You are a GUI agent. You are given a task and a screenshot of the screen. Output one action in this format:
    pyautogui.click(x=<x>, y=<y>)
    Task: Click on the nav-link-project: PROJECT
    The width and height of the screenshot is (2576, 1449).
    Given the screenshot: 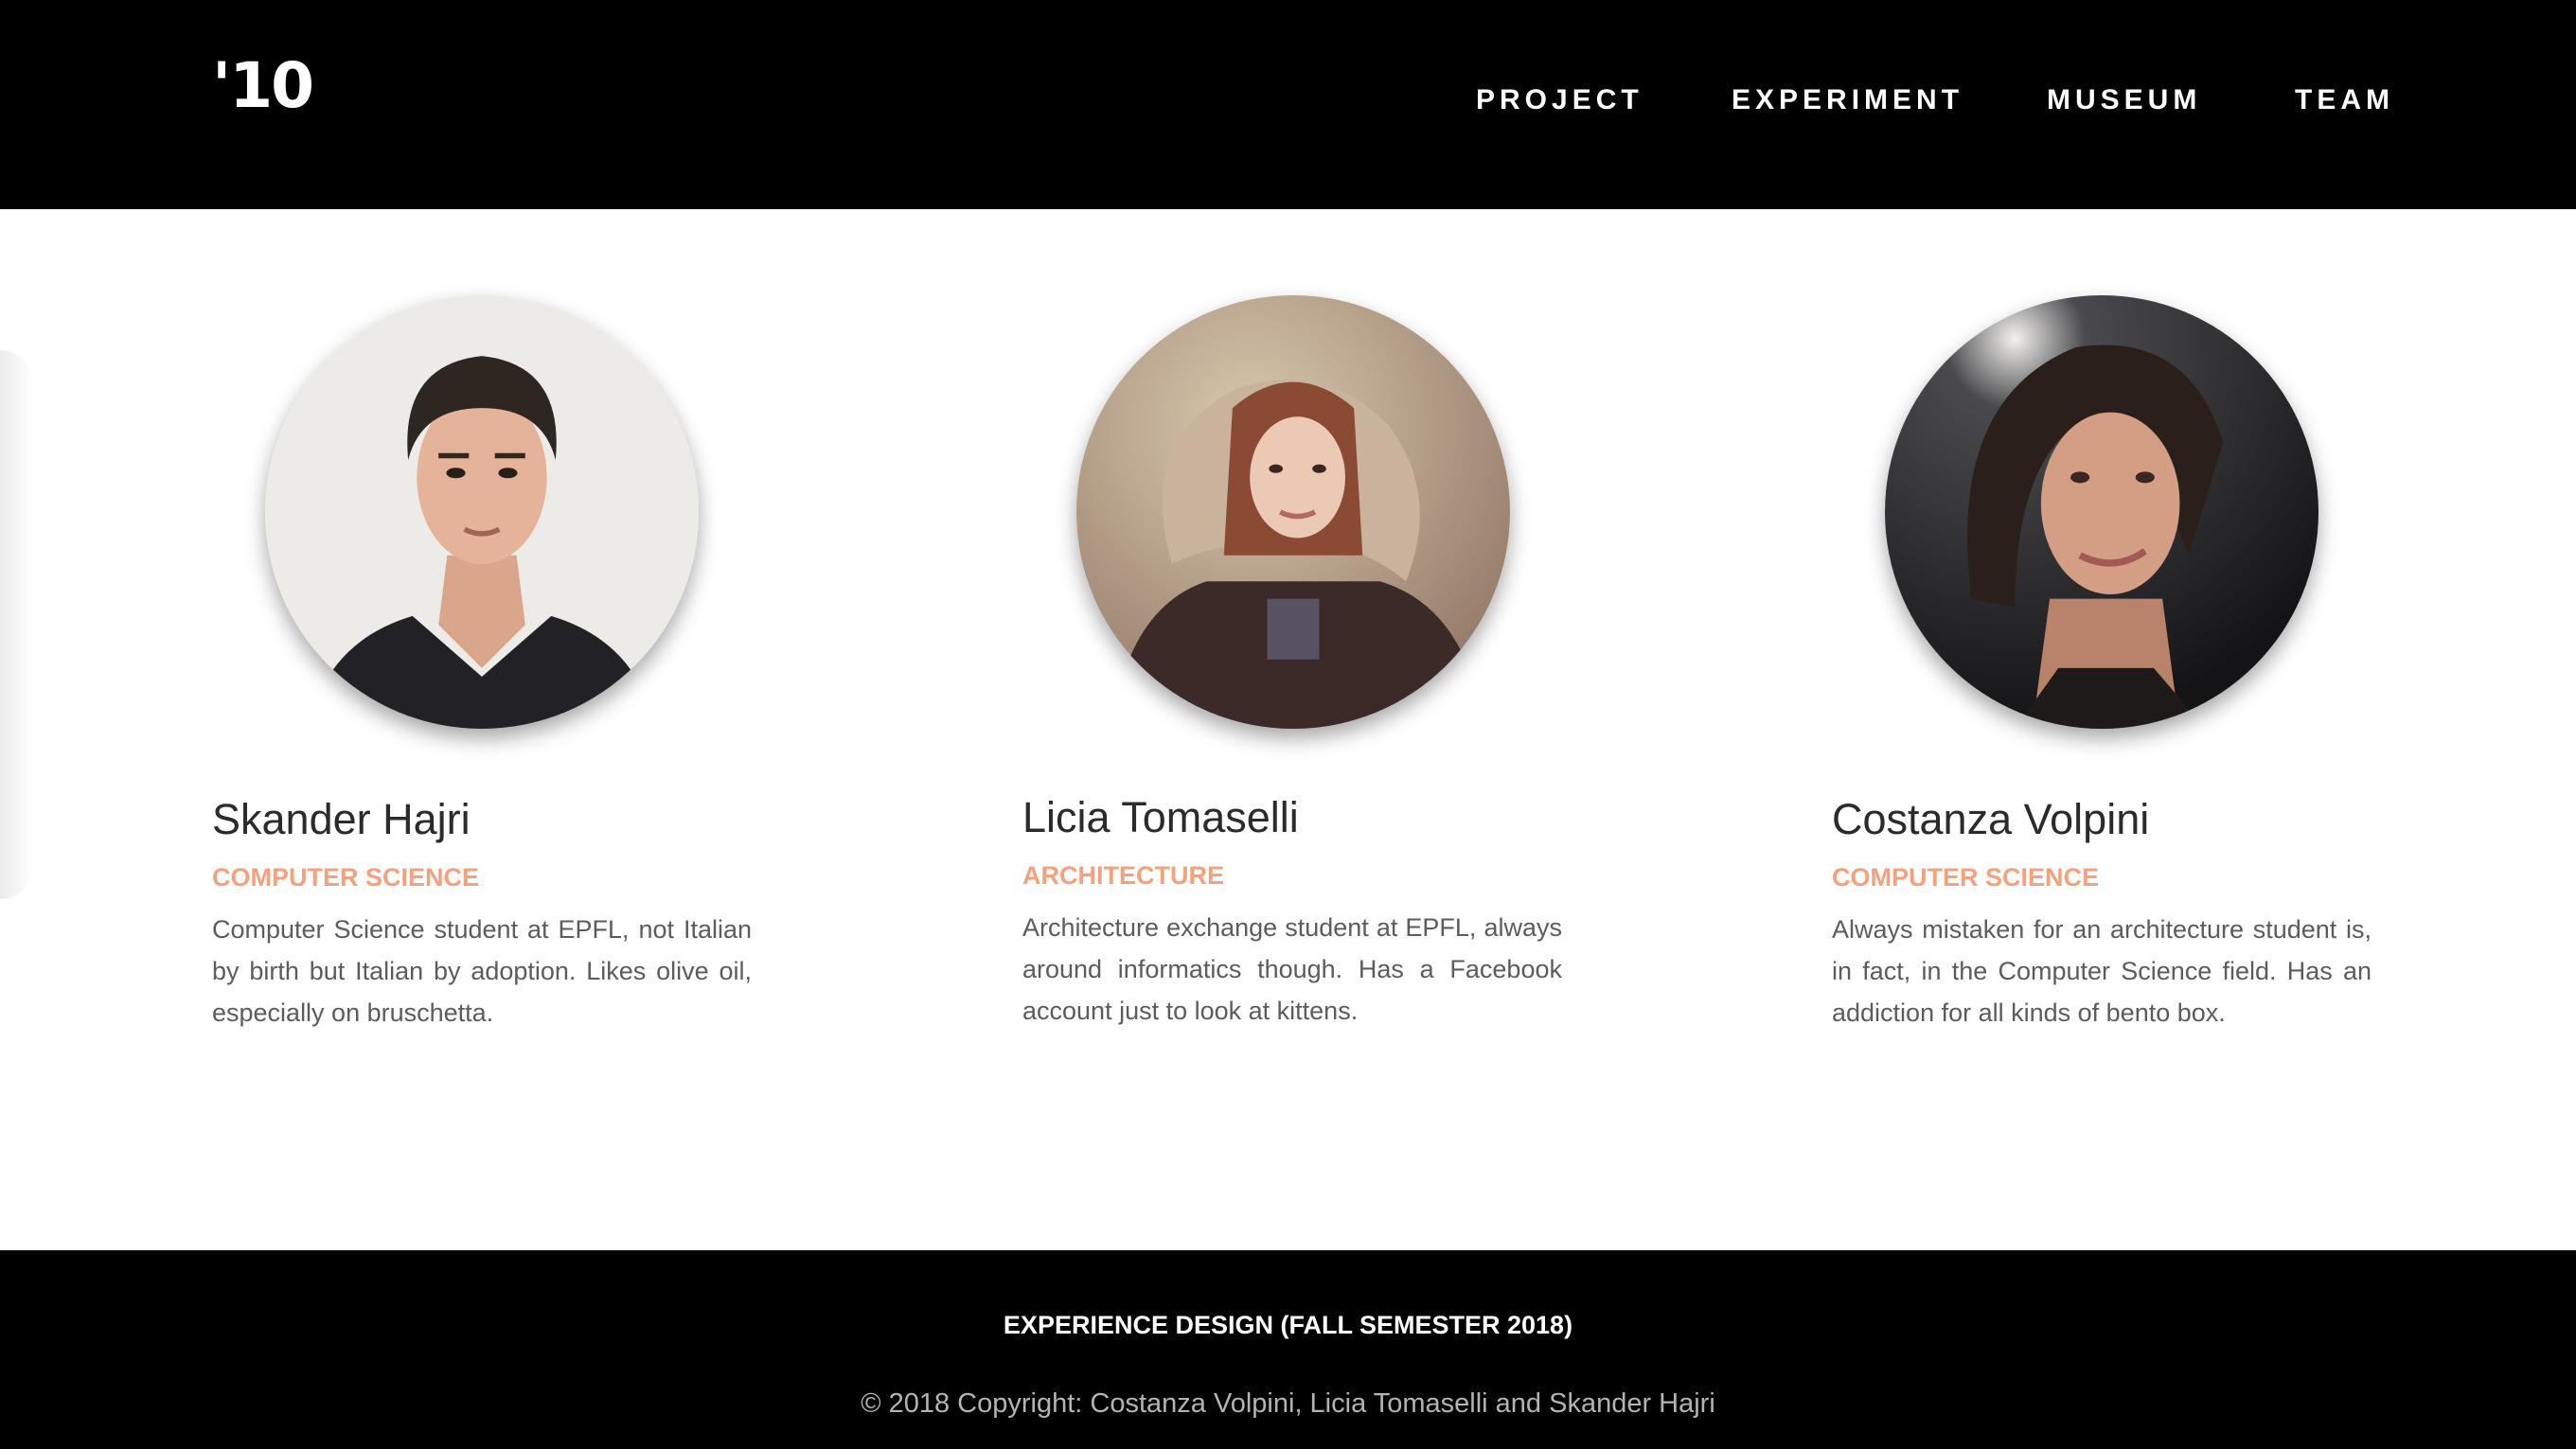 What is the action you would take?
    pyautogui.click(x=1559, y=100)
    